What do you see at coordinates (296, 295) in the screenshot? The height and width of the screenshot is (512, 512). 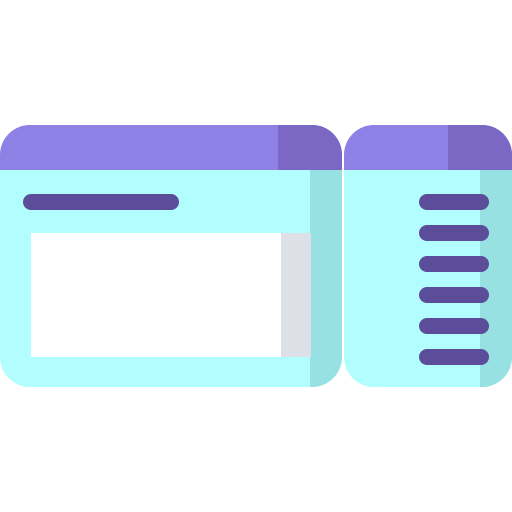 I see `panel-shade` at bounding box center [296, 295].